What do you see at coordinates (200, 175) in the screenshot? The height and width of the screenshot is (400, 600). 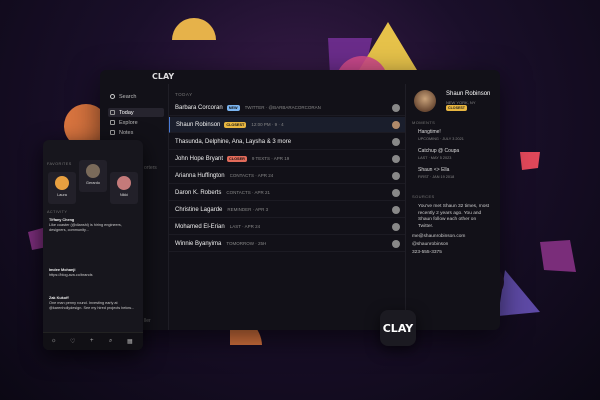 I see `contact-name: Arianna Huffington` at bounding box center [200, 175].